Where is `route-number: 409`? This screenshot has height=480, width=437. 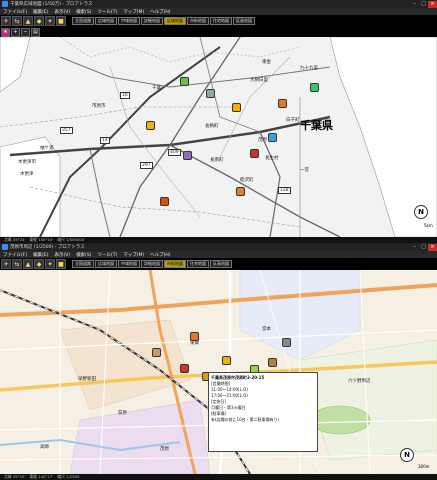 route-number: 409 is located at coordinates (174, 152).